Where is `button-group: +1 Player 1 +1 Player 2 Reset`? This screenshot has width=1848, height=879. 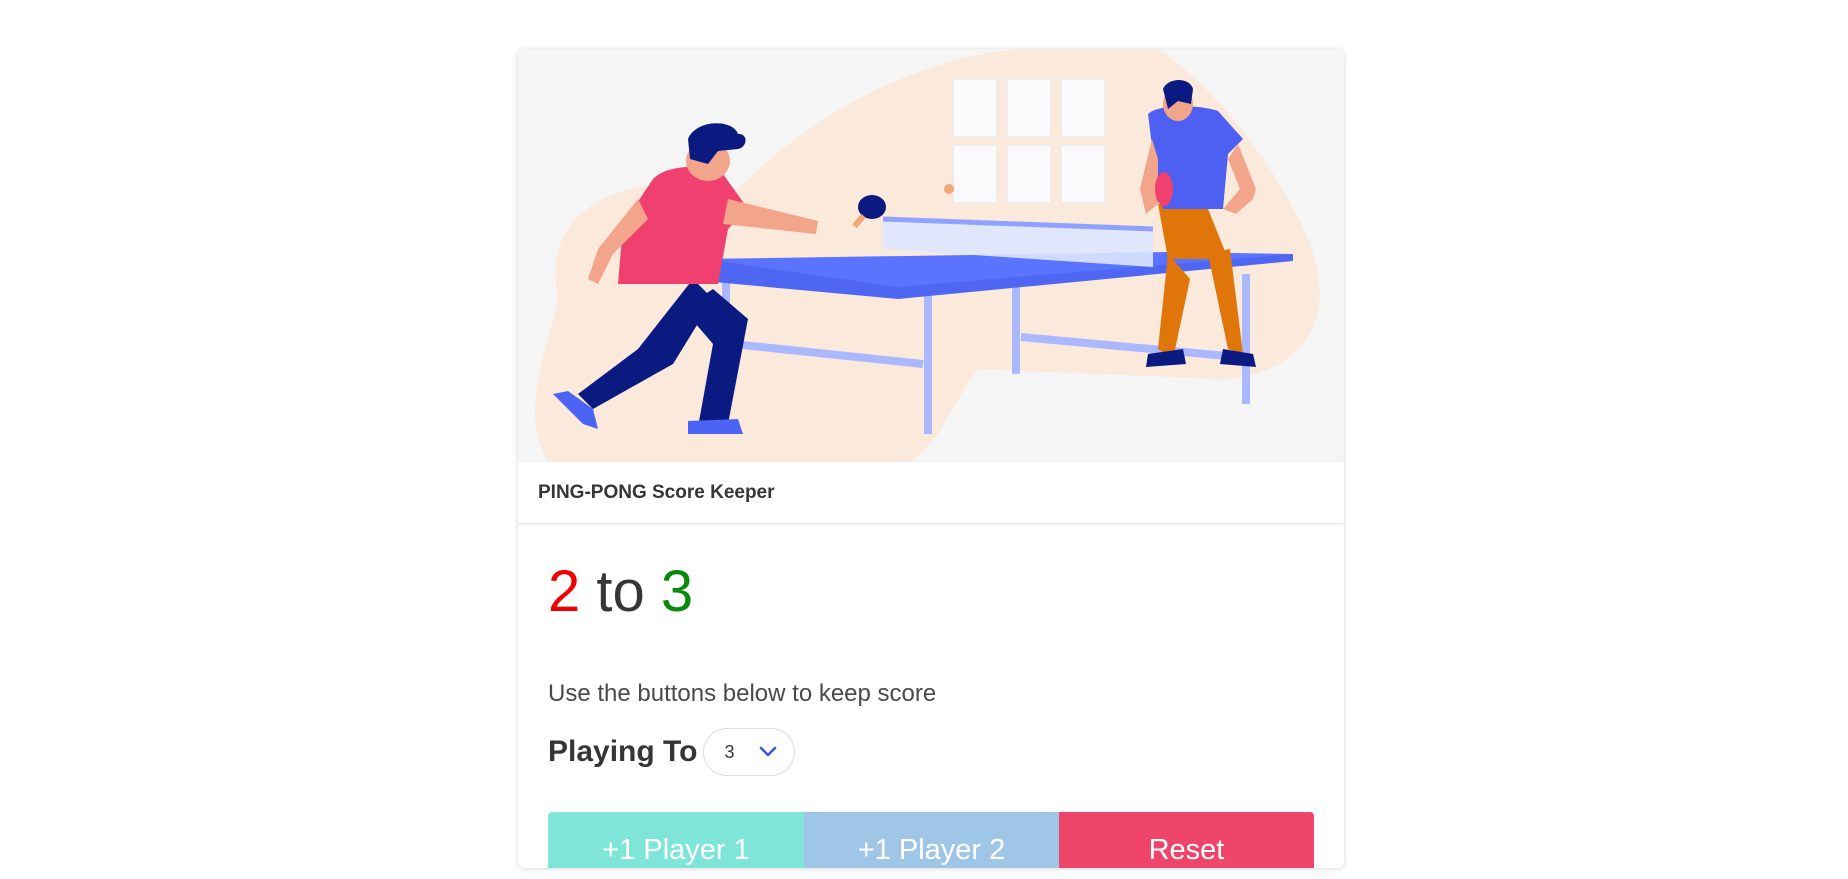
button-group: +1 Player 1 +1 Player 2 Reset is located at coordinates (931, 840).